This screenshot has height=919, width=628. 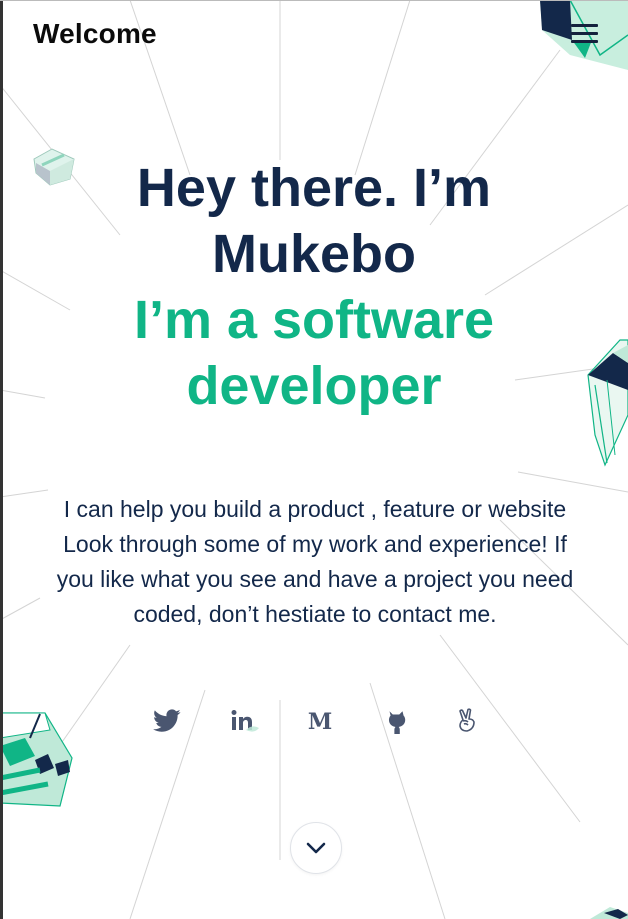 I want to click on hamburger-menu-icon, so click(x=585, y=35).